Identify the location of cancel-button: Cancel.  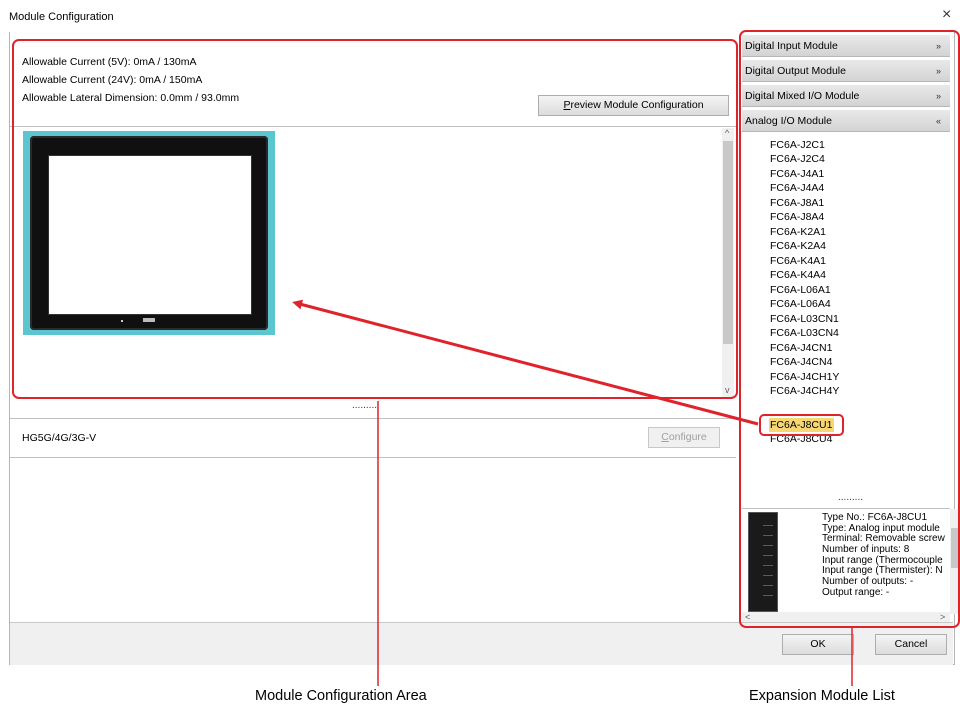
(911, 644).